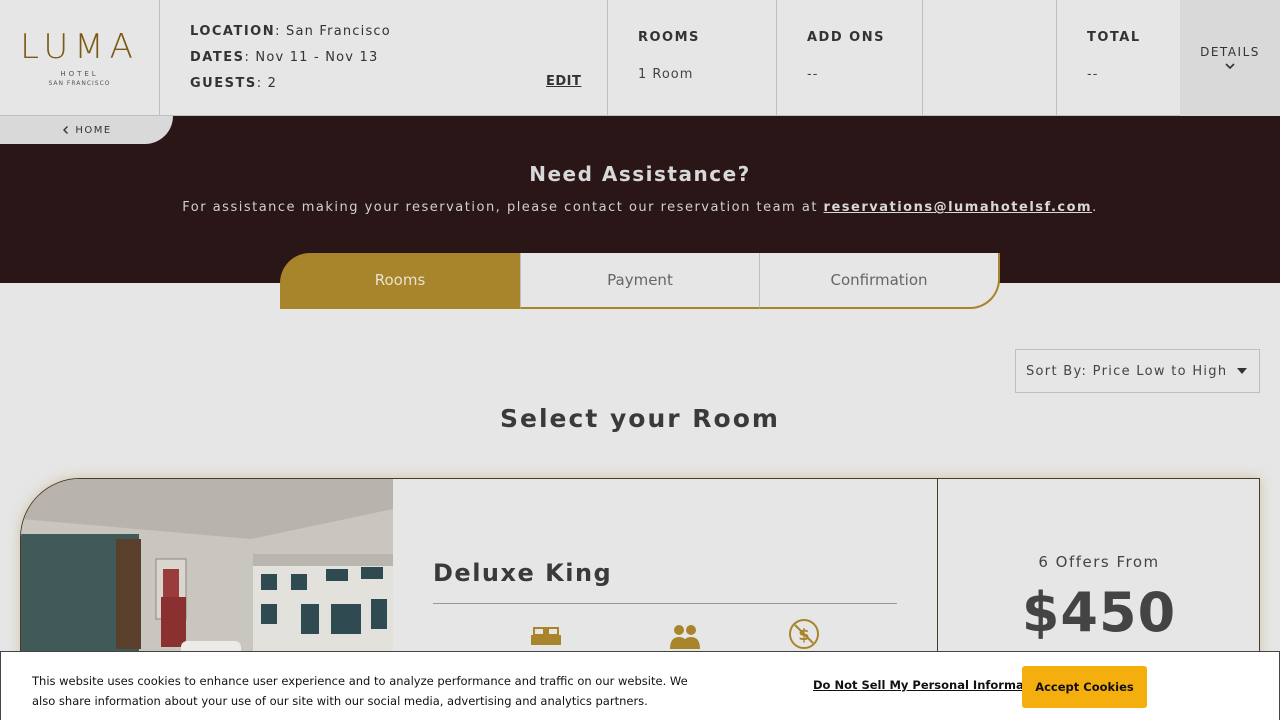 The width and height of the screenshot is (1280, 720). Describe the element at coordinates (846, 37) in the screenshot. I see `addons-label: ADD ONS` at that location.